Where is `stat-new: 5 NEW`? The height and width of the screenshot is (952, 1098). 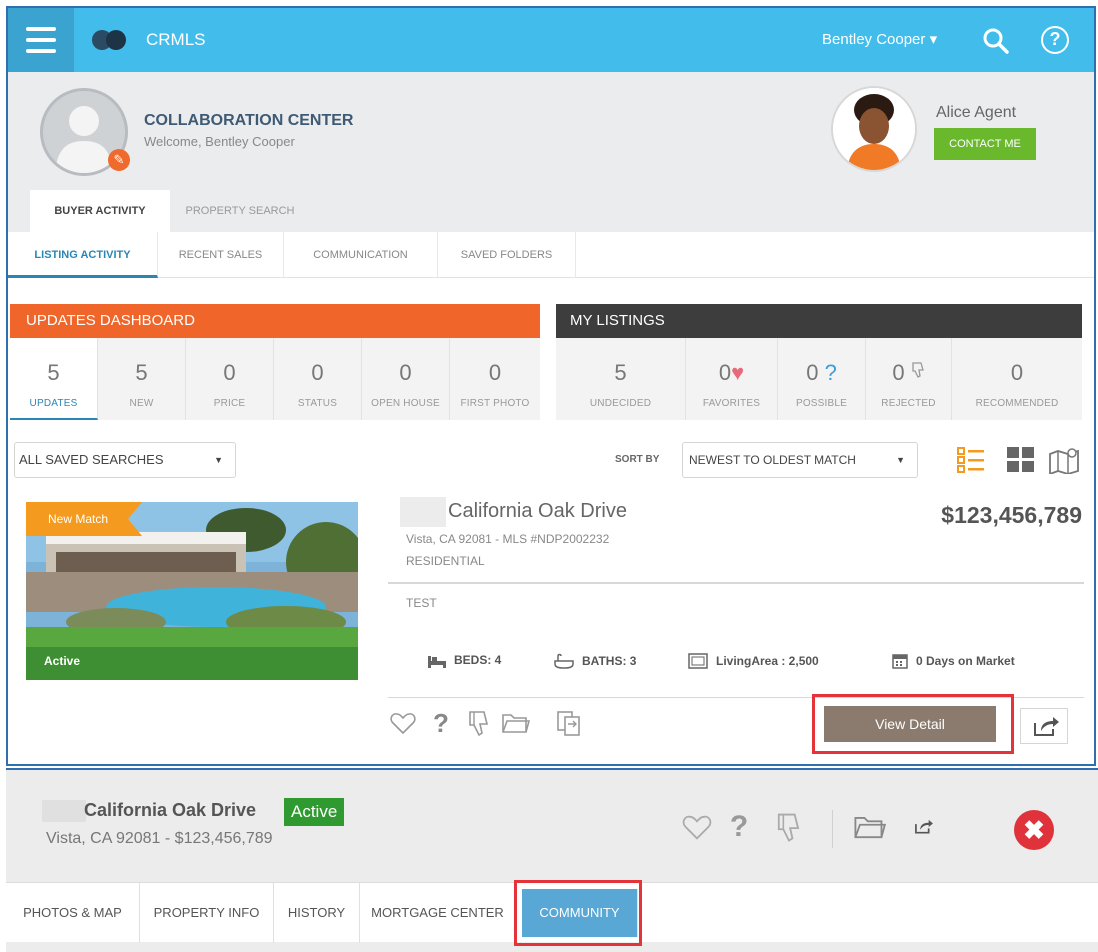
stat-new: 5 NEW is located at coordinates (142, 379).